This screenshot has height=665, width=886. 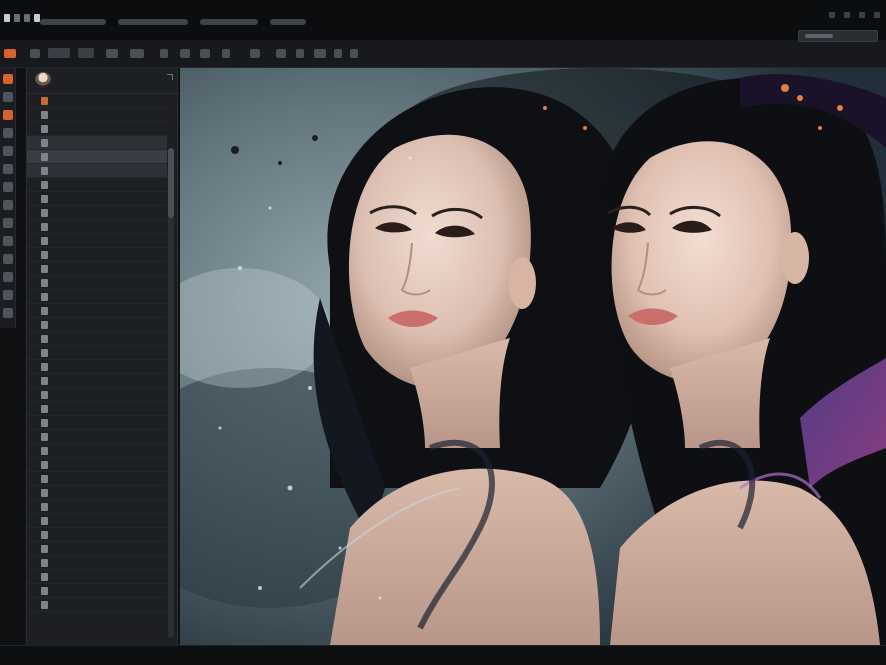 What do you see at coordinates (8, 151) in the screenshot?
I see `brush-icon` at bounding box center [8, 151].